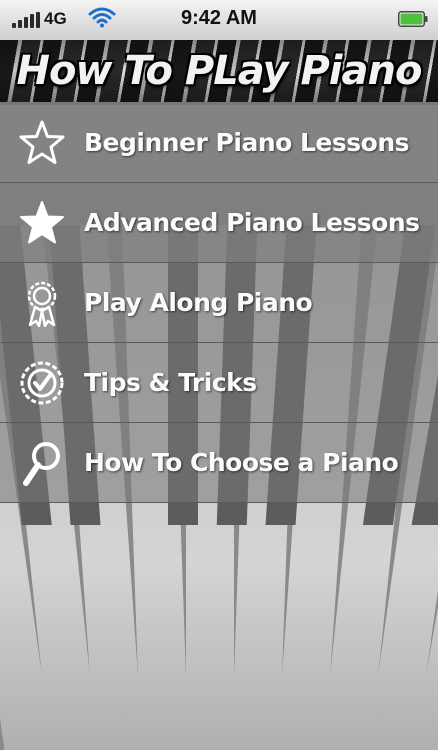 This screenshot has height=750, width=438. I want to click on status-time: 9:42 AM, so click(219, 18).